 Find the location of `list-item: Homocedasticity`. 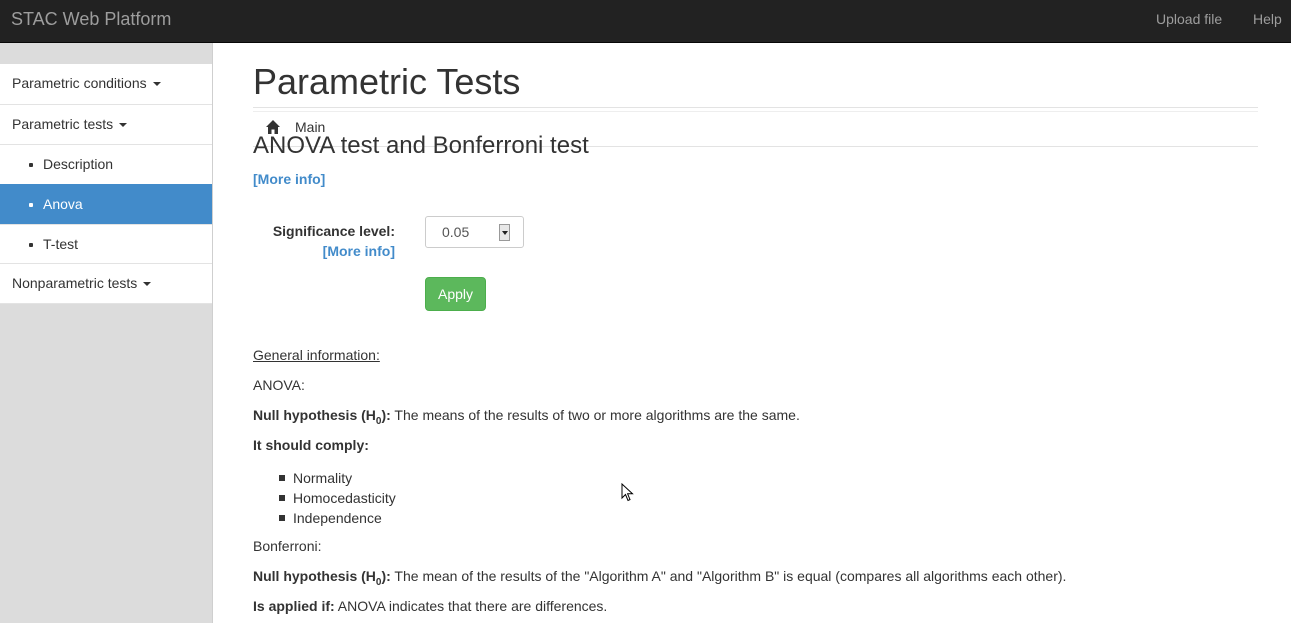

list-item: Homocedasticity is located at coordinates (337, 498).